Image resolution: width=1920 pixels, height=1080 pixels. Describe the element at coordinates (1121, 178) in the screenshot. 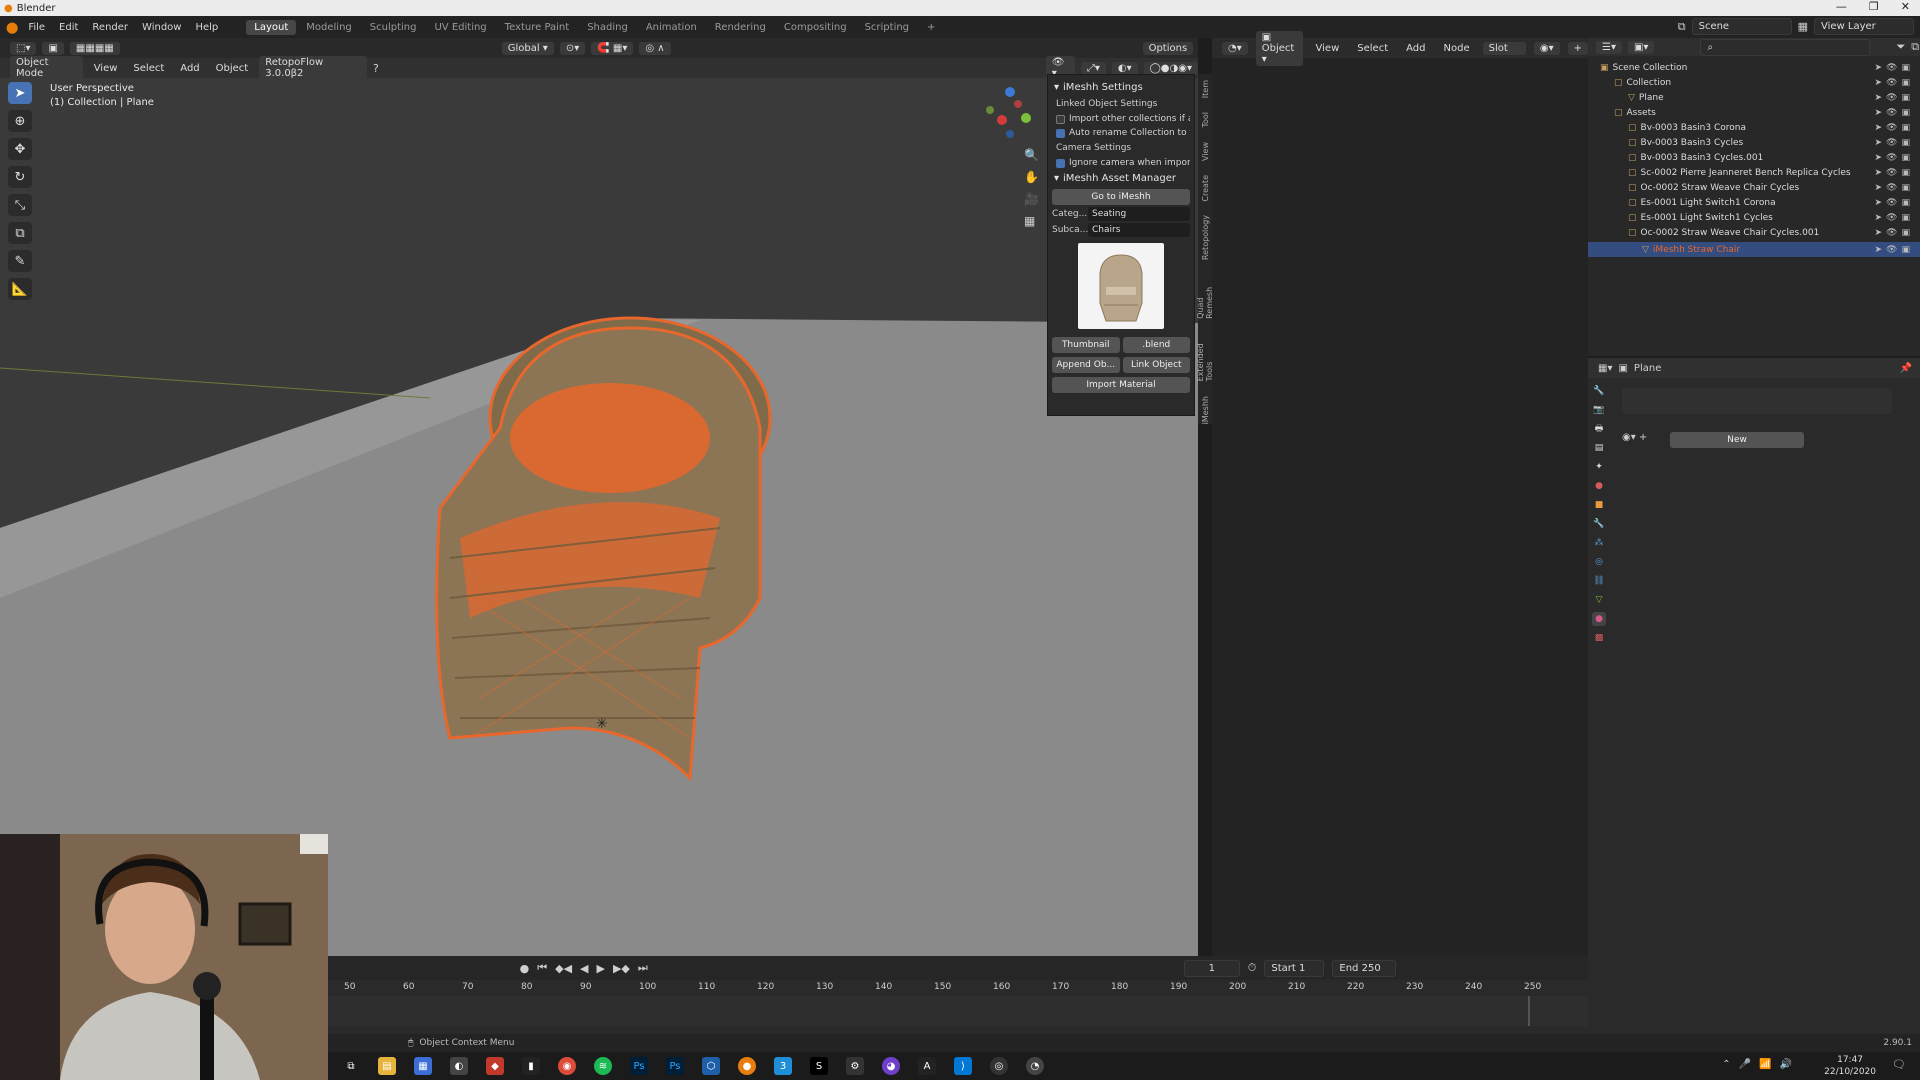

I see `imeshh-asset-manager-header: ▾ iMeshh Asset Manager` at that location.